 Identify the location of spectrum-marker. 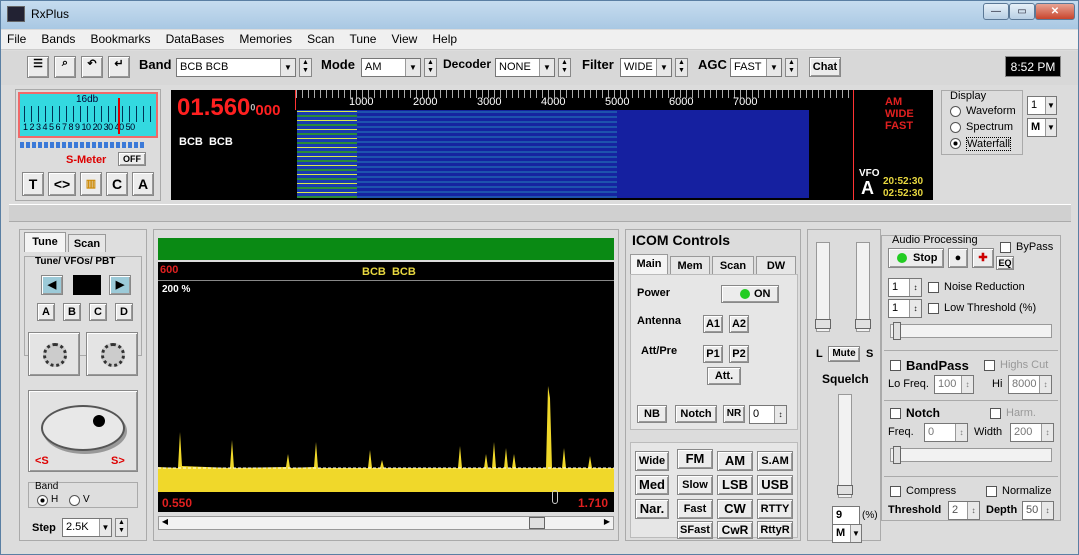
(555, 497).